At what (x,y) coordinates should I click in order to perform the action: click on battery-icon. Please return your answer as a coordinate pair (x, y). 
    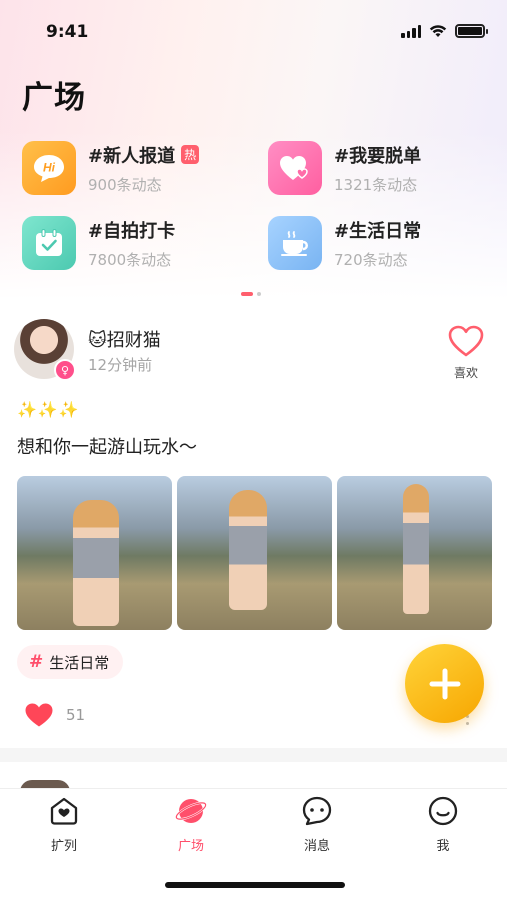
    Looking at the image, I should click on (471, 31).